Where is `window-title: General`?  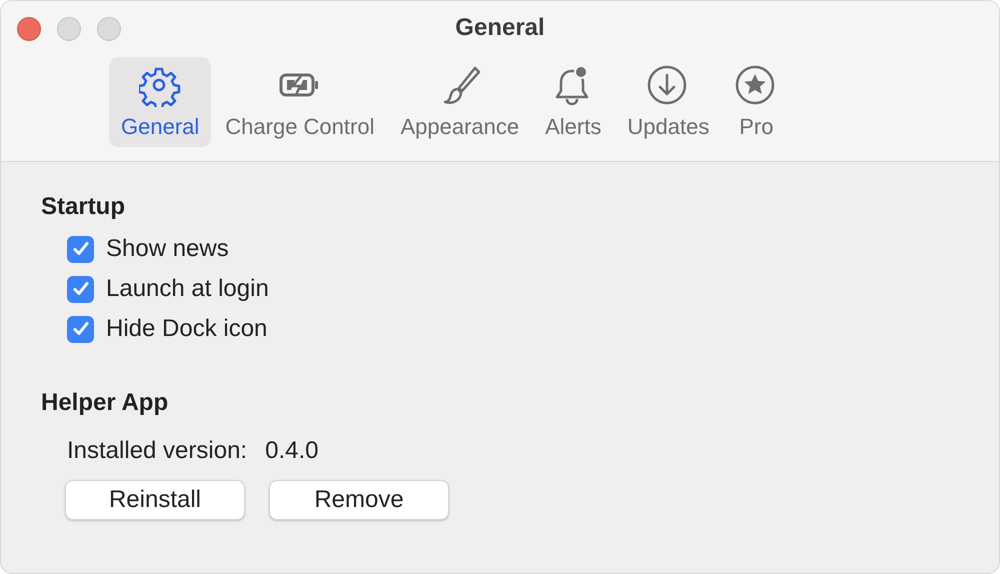
window-title: General is located at coordinates (500, 28).